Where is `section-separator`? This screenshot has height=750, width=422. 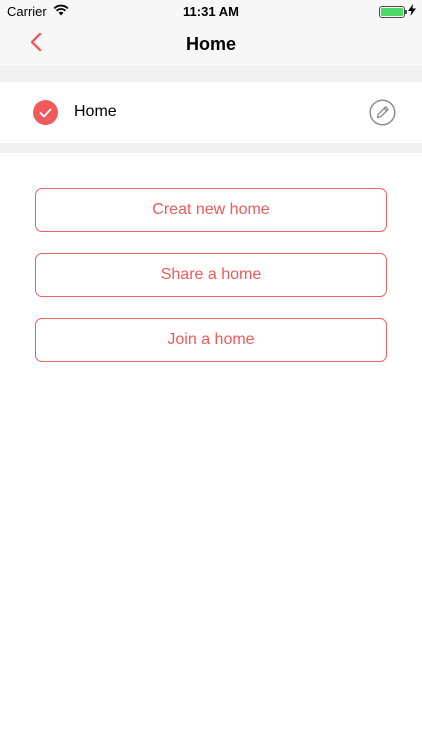 section-separator is located at coordinates (211, 74).